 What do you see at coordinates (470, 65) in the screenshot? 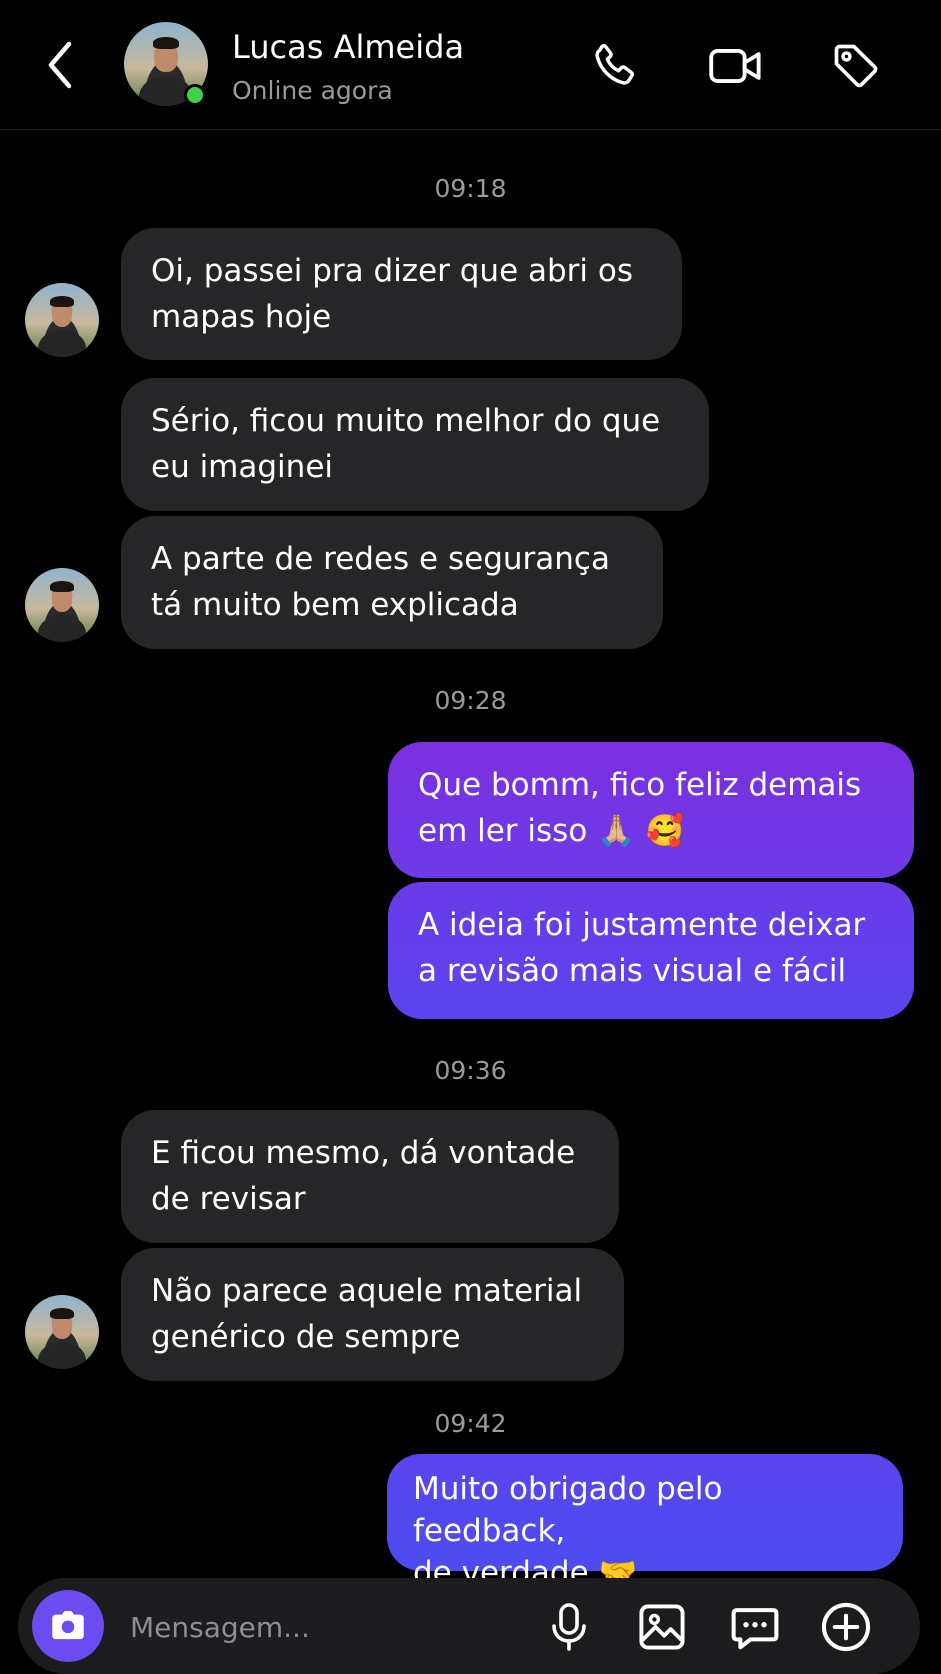
I see `chat-header: Lucas Almeida Online agora` at bounding box center [470, 65].